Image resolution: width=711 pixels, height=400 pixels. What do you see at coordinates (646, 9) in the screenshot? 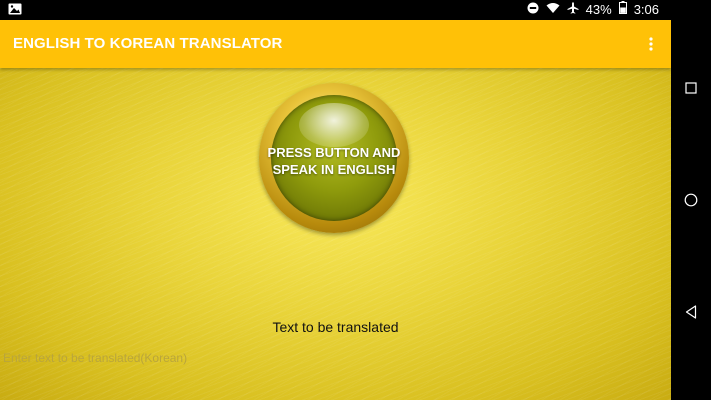
I see `clock: 3:06` at bounding box center [646, 9].